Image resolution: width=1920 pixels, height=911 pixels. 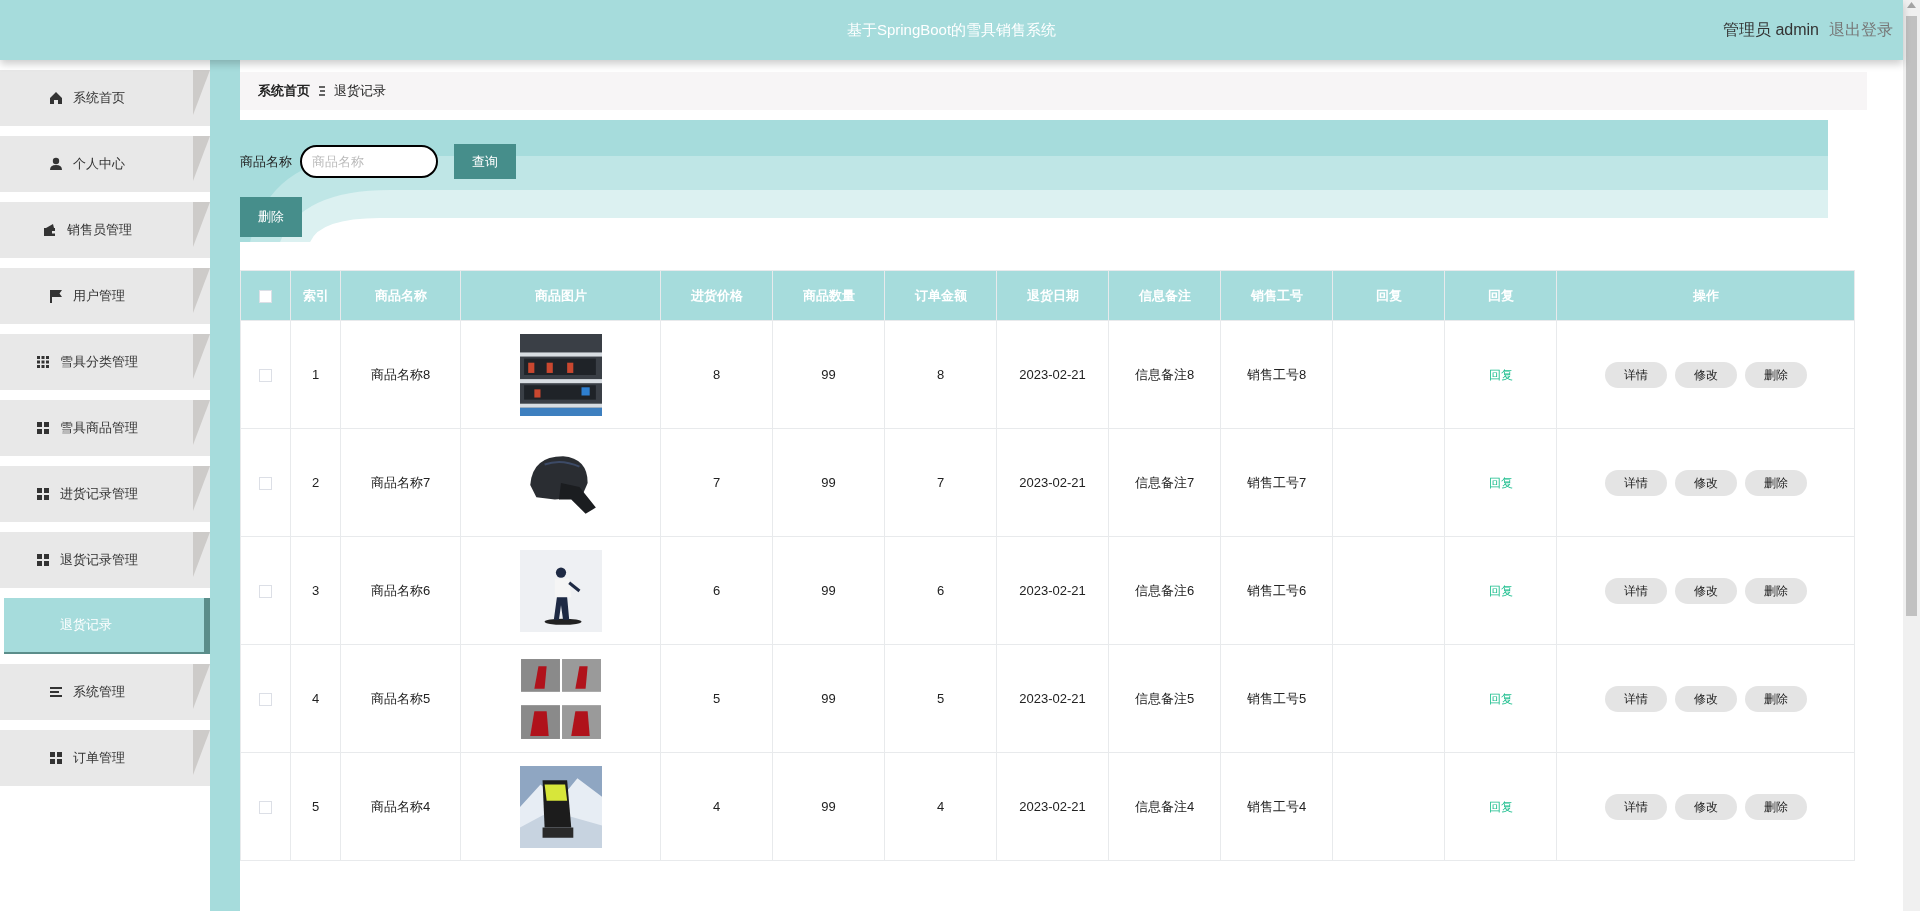 I want to click on table-cell: 商品名称5, so click(x=400, y=698).